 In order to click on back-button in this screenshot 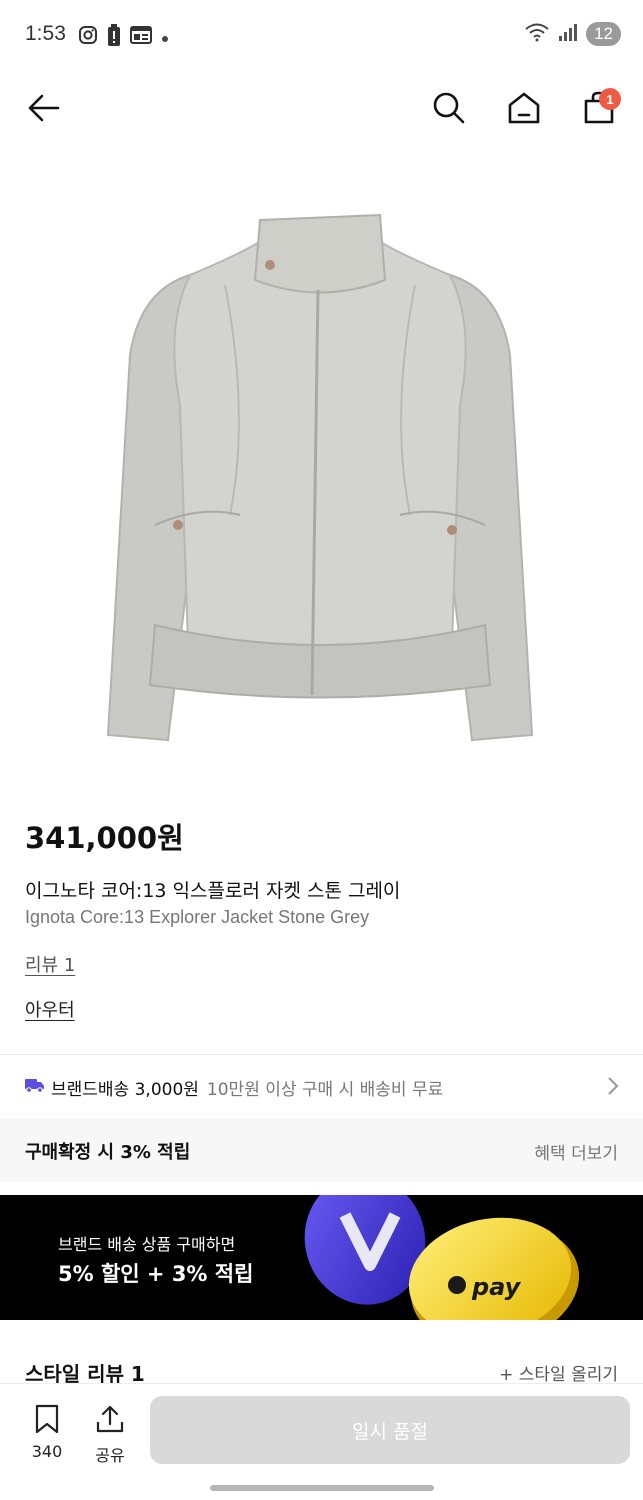, I will do `click(44, 110)`.